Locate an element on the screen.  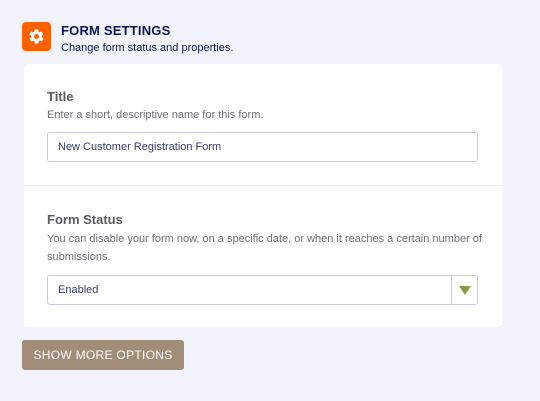
title-input-value: New Customer Registration Form is located at coordinates (140, 147).